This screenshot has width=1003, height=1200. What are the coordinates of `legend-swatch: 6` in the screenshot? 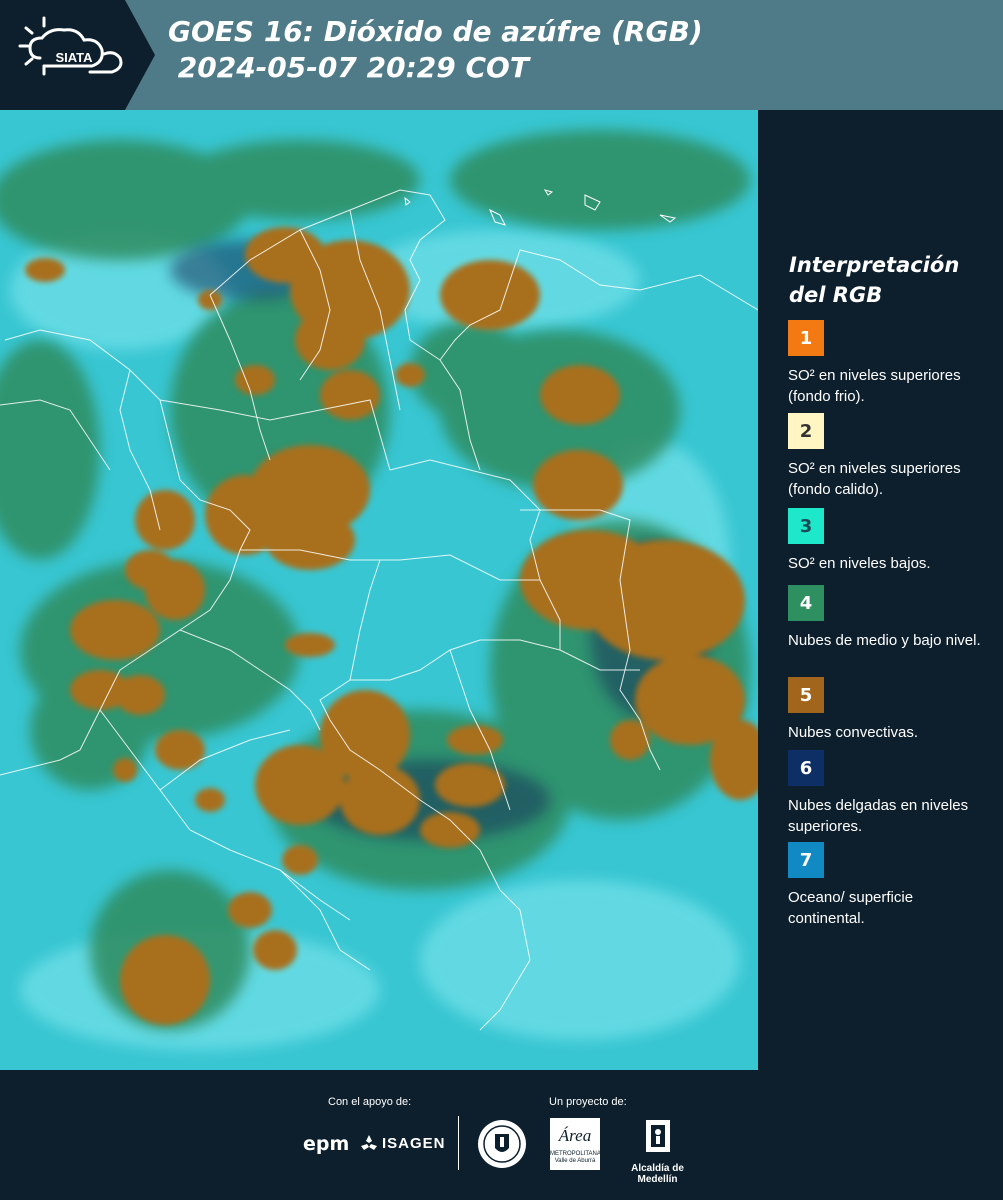 It's located at (806, 768).